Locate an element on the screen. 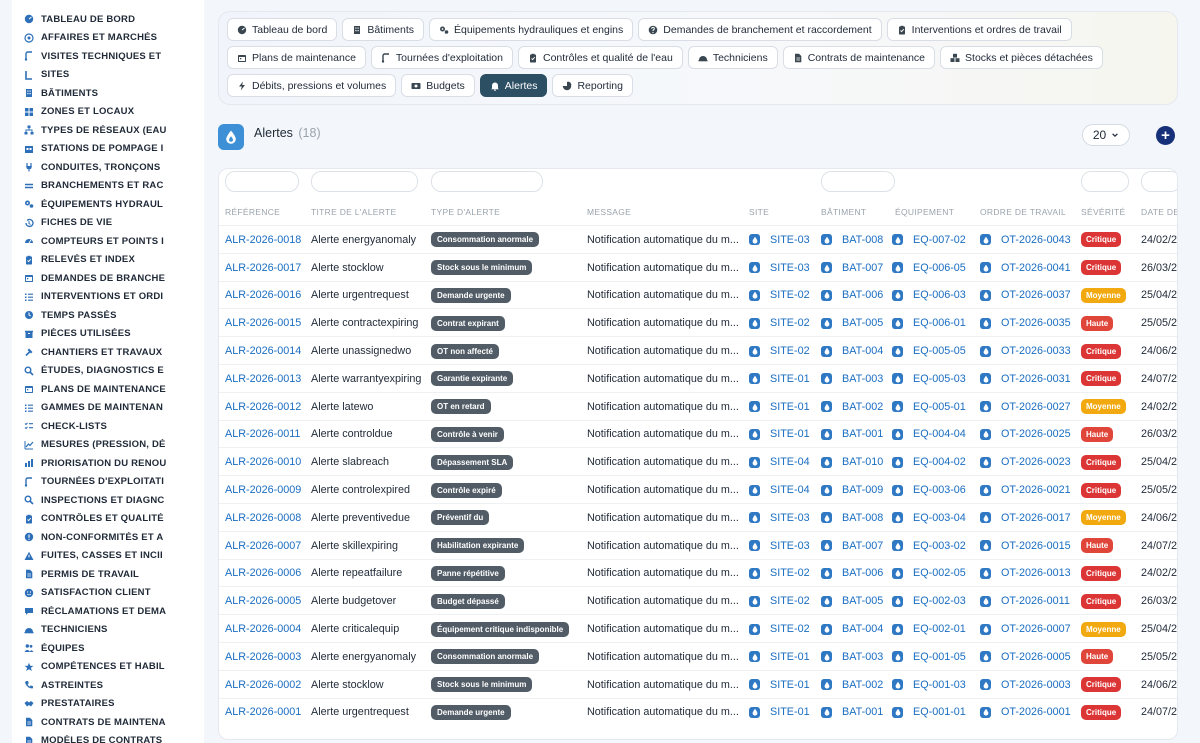  sidebar-item: ÉQUIPES is located at coordinates (108, 648).